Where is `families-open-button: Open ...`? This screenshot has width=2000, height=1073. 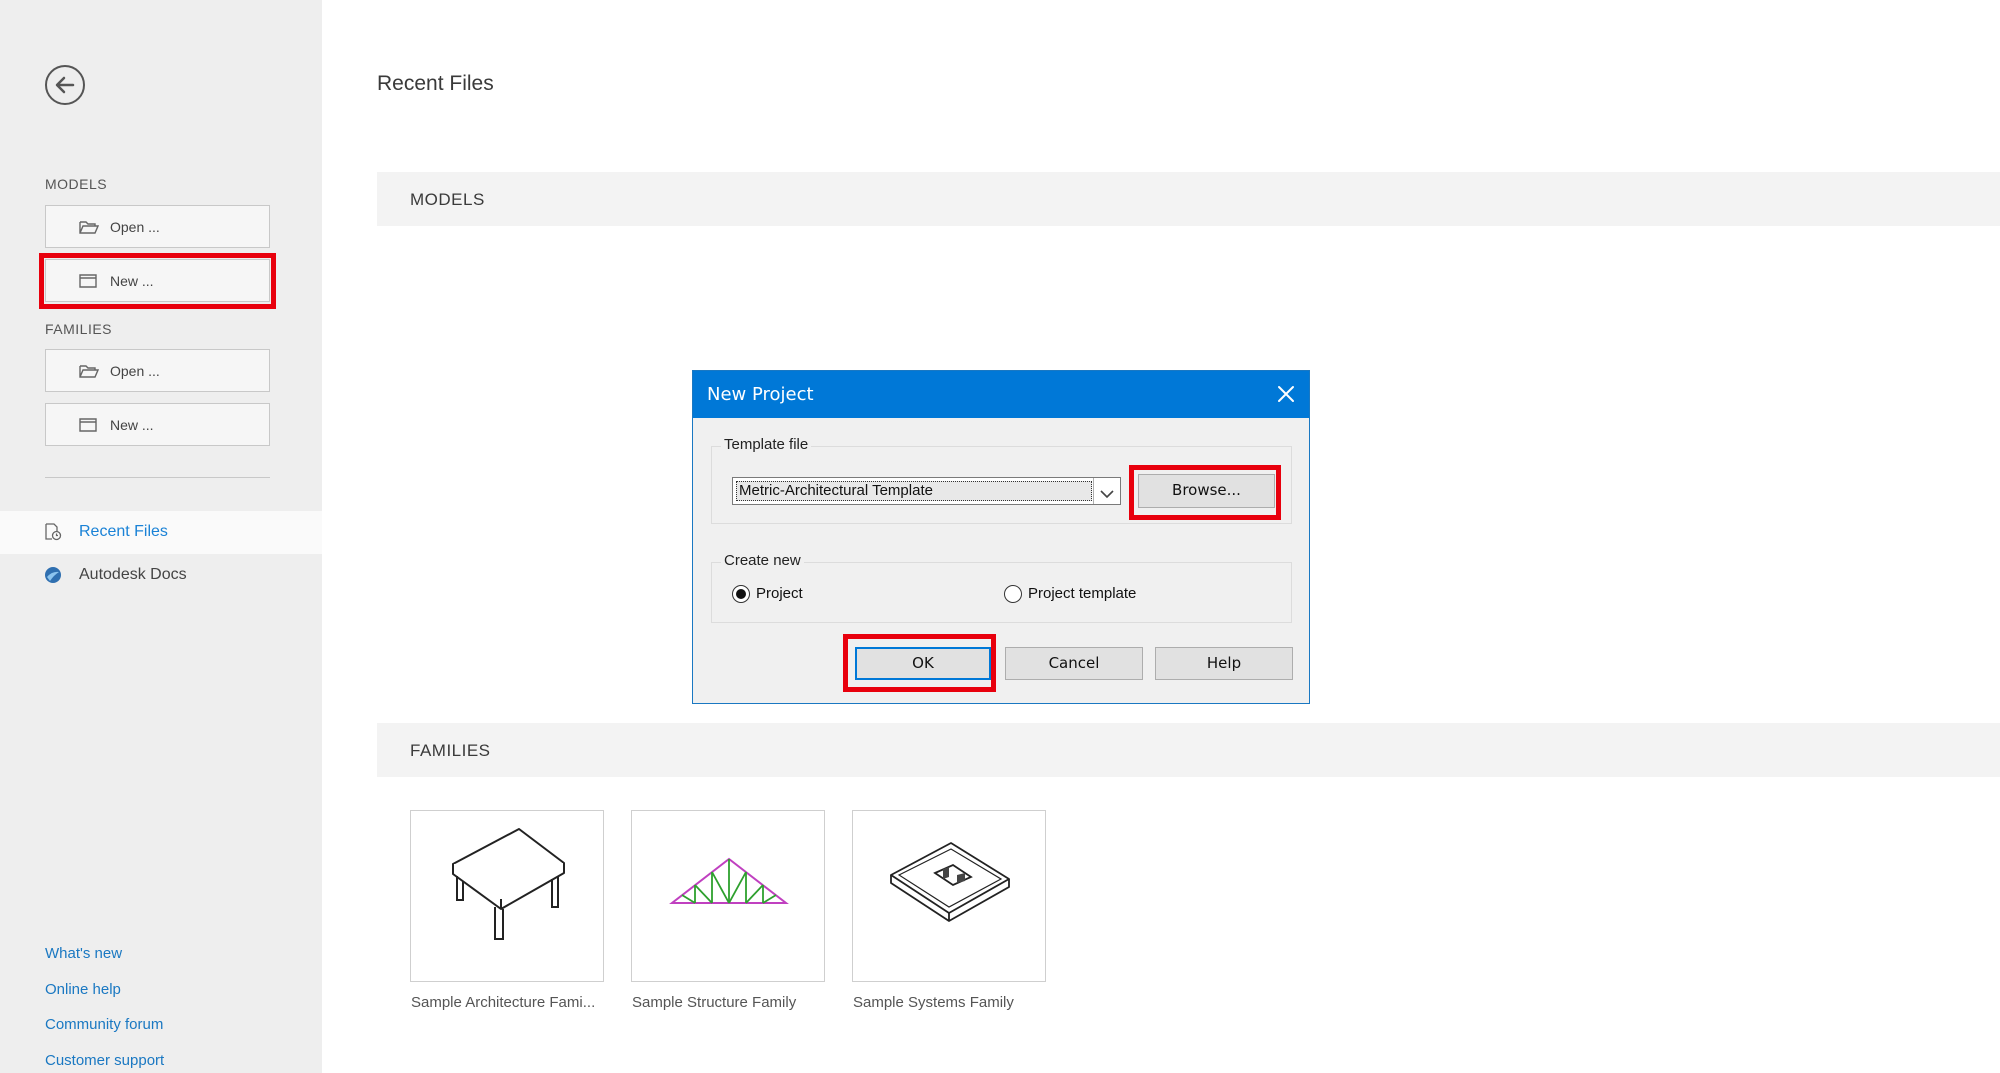 families-open-button: Open ... is located at coordinates (157, 370).